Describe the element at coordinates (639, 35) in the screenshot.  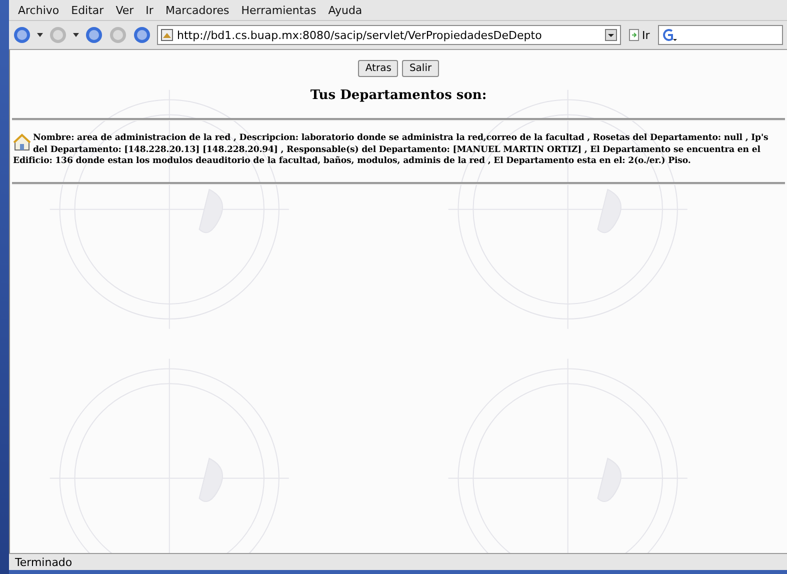
I see `go-button: Ir` at that location.